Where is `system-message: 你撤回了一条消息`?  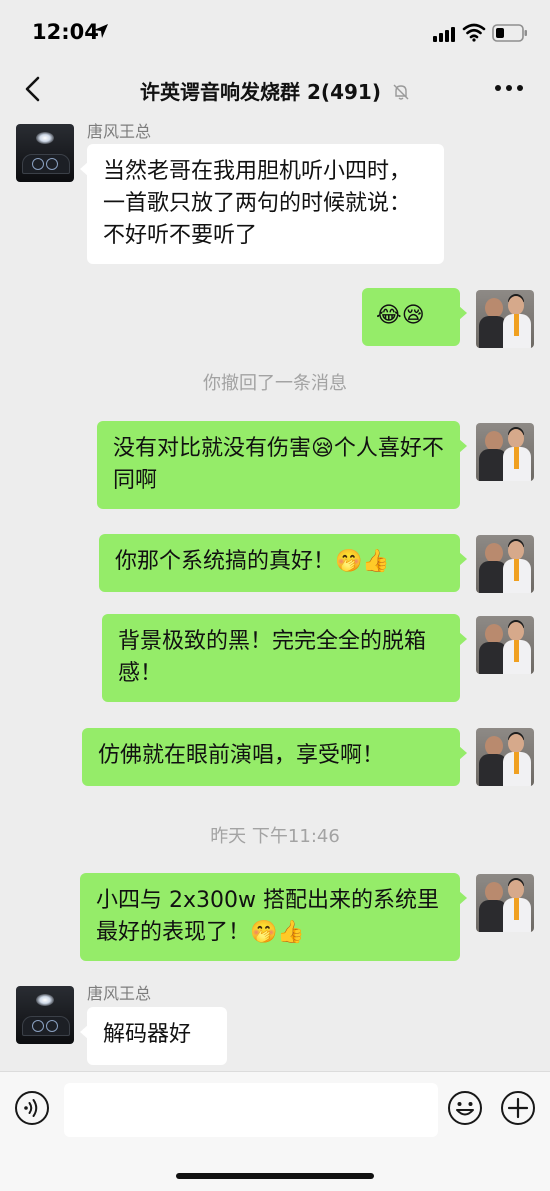
system-message: 你撤回了一条消息 is located at coordinates (275, 383).